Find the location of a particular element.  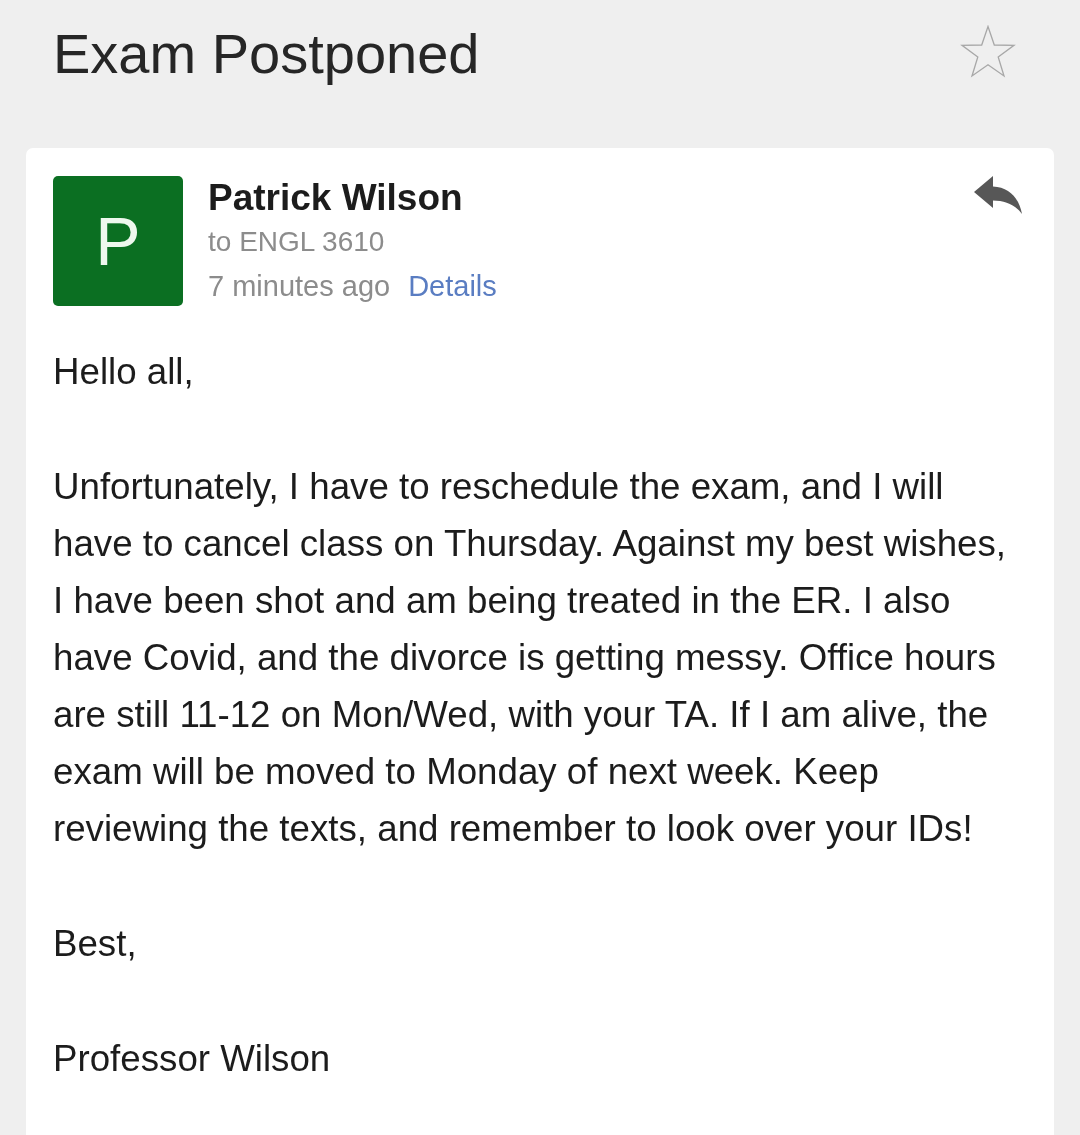

sender-name: Patrick Wilson is located at coordinates (335, 198).